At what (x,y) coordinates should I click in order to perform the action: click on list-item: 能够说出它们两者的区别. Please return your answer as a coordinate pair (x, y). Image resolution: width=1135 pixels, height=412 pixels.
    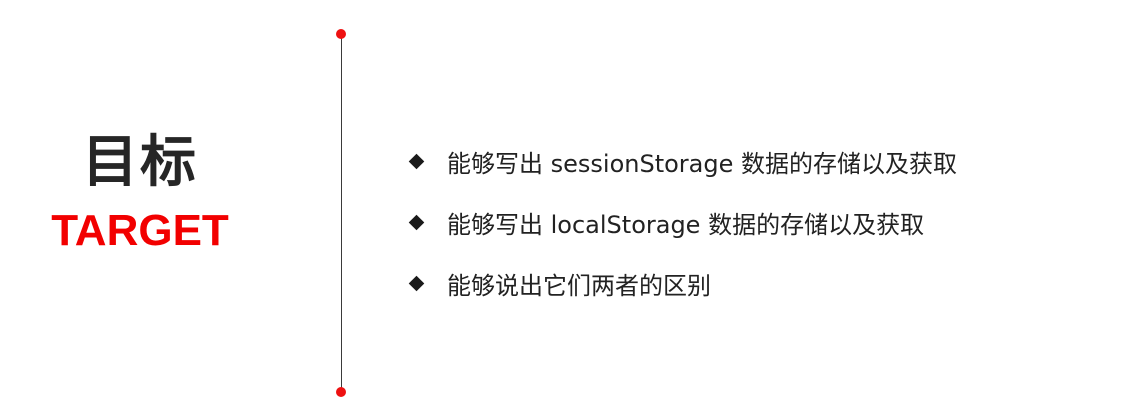
    Looking at the image, I should click on (682, 283).